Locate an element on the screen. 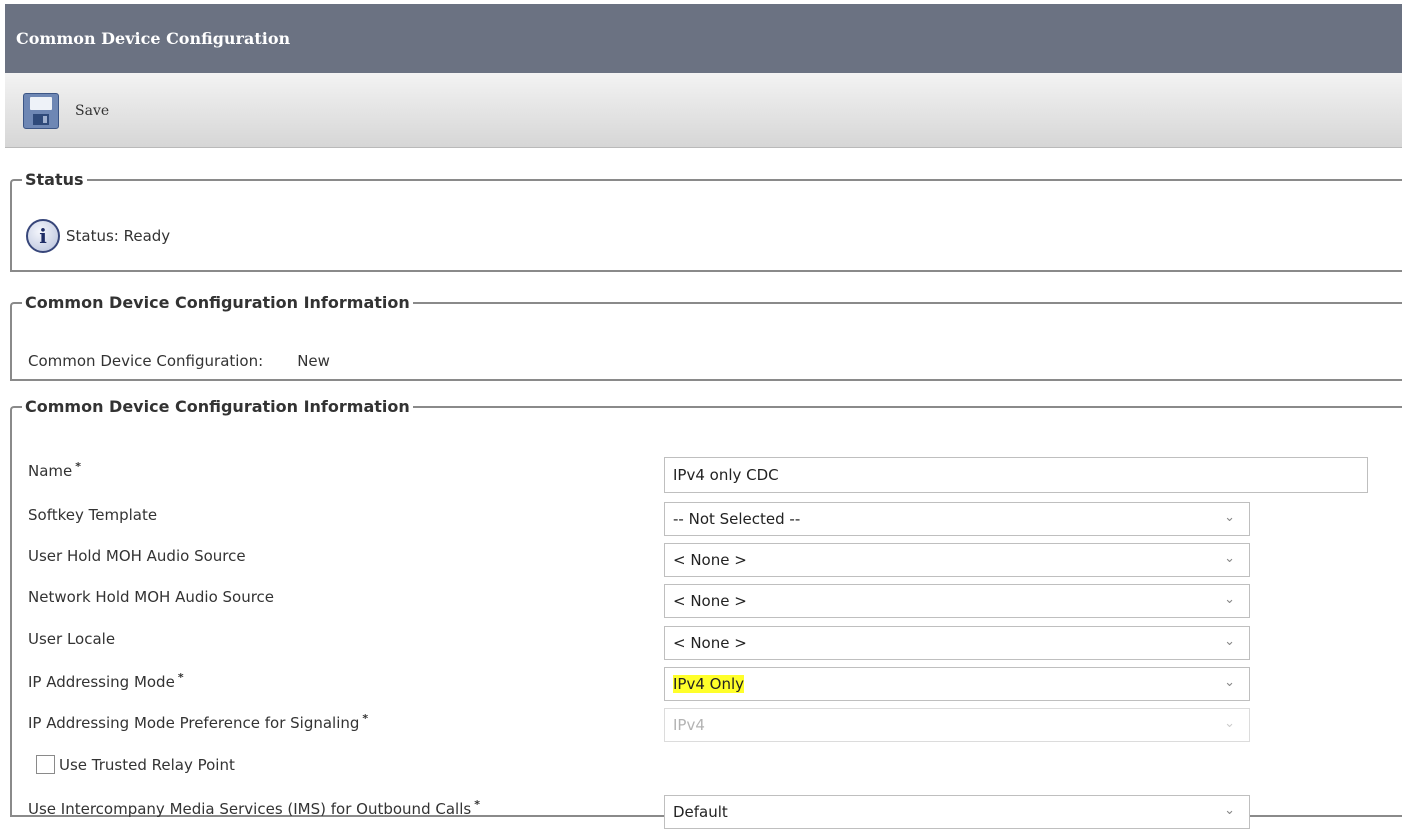  network-hold-moh-value: < None > is located at coordinates (710, 601).